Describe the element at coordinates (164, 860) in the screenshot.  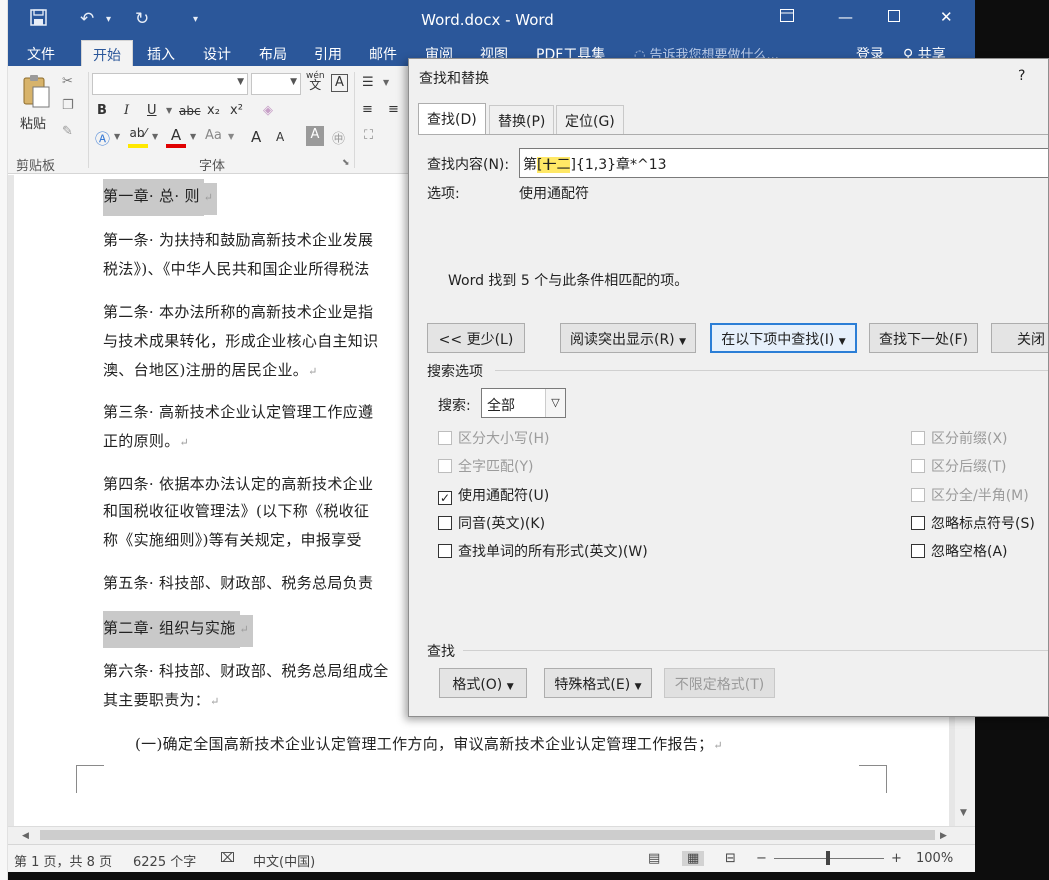
I see `word-count: 6225 个字` at that location.